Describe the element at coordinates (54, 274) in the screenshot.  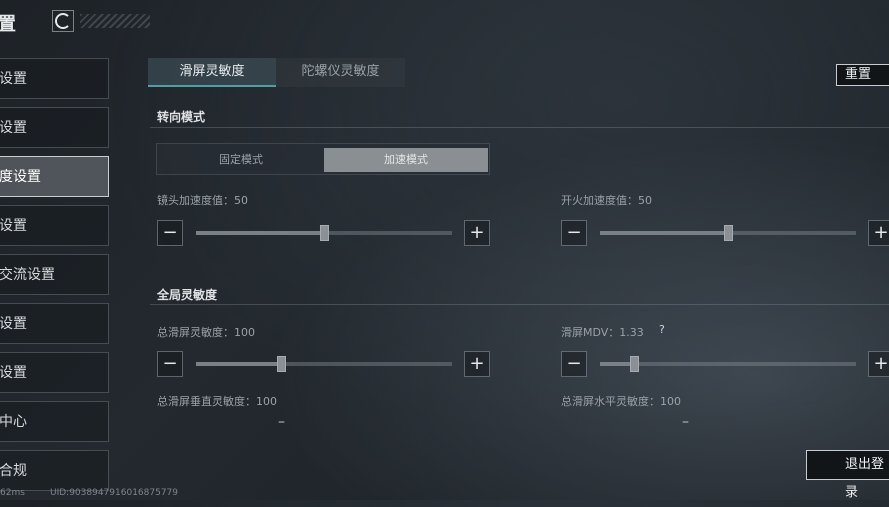
I see `sidebar-item-communication: 交流设置` at that location.